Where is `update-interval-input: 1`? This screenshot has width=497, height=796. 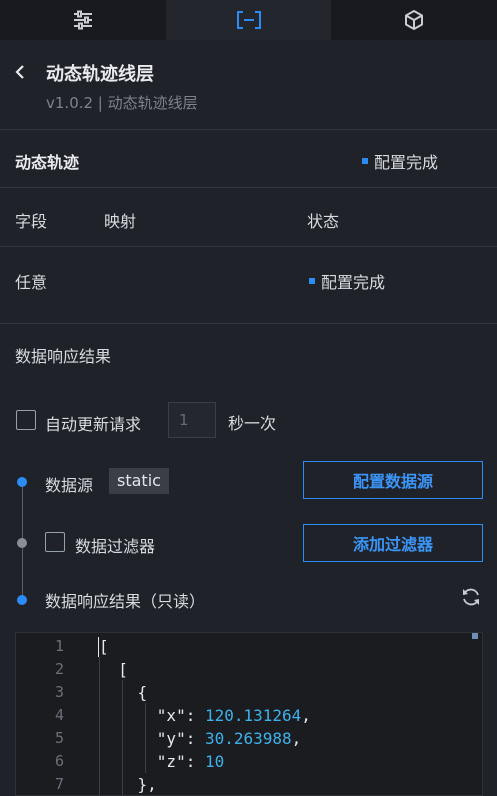 update-interval-input: 1 is located at coordinates (192, 420).